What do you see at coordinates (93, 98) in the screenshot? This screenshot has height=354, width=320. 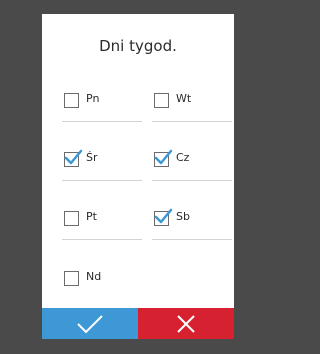 I see `day-label: Pn` at bounding box center [93, 98].